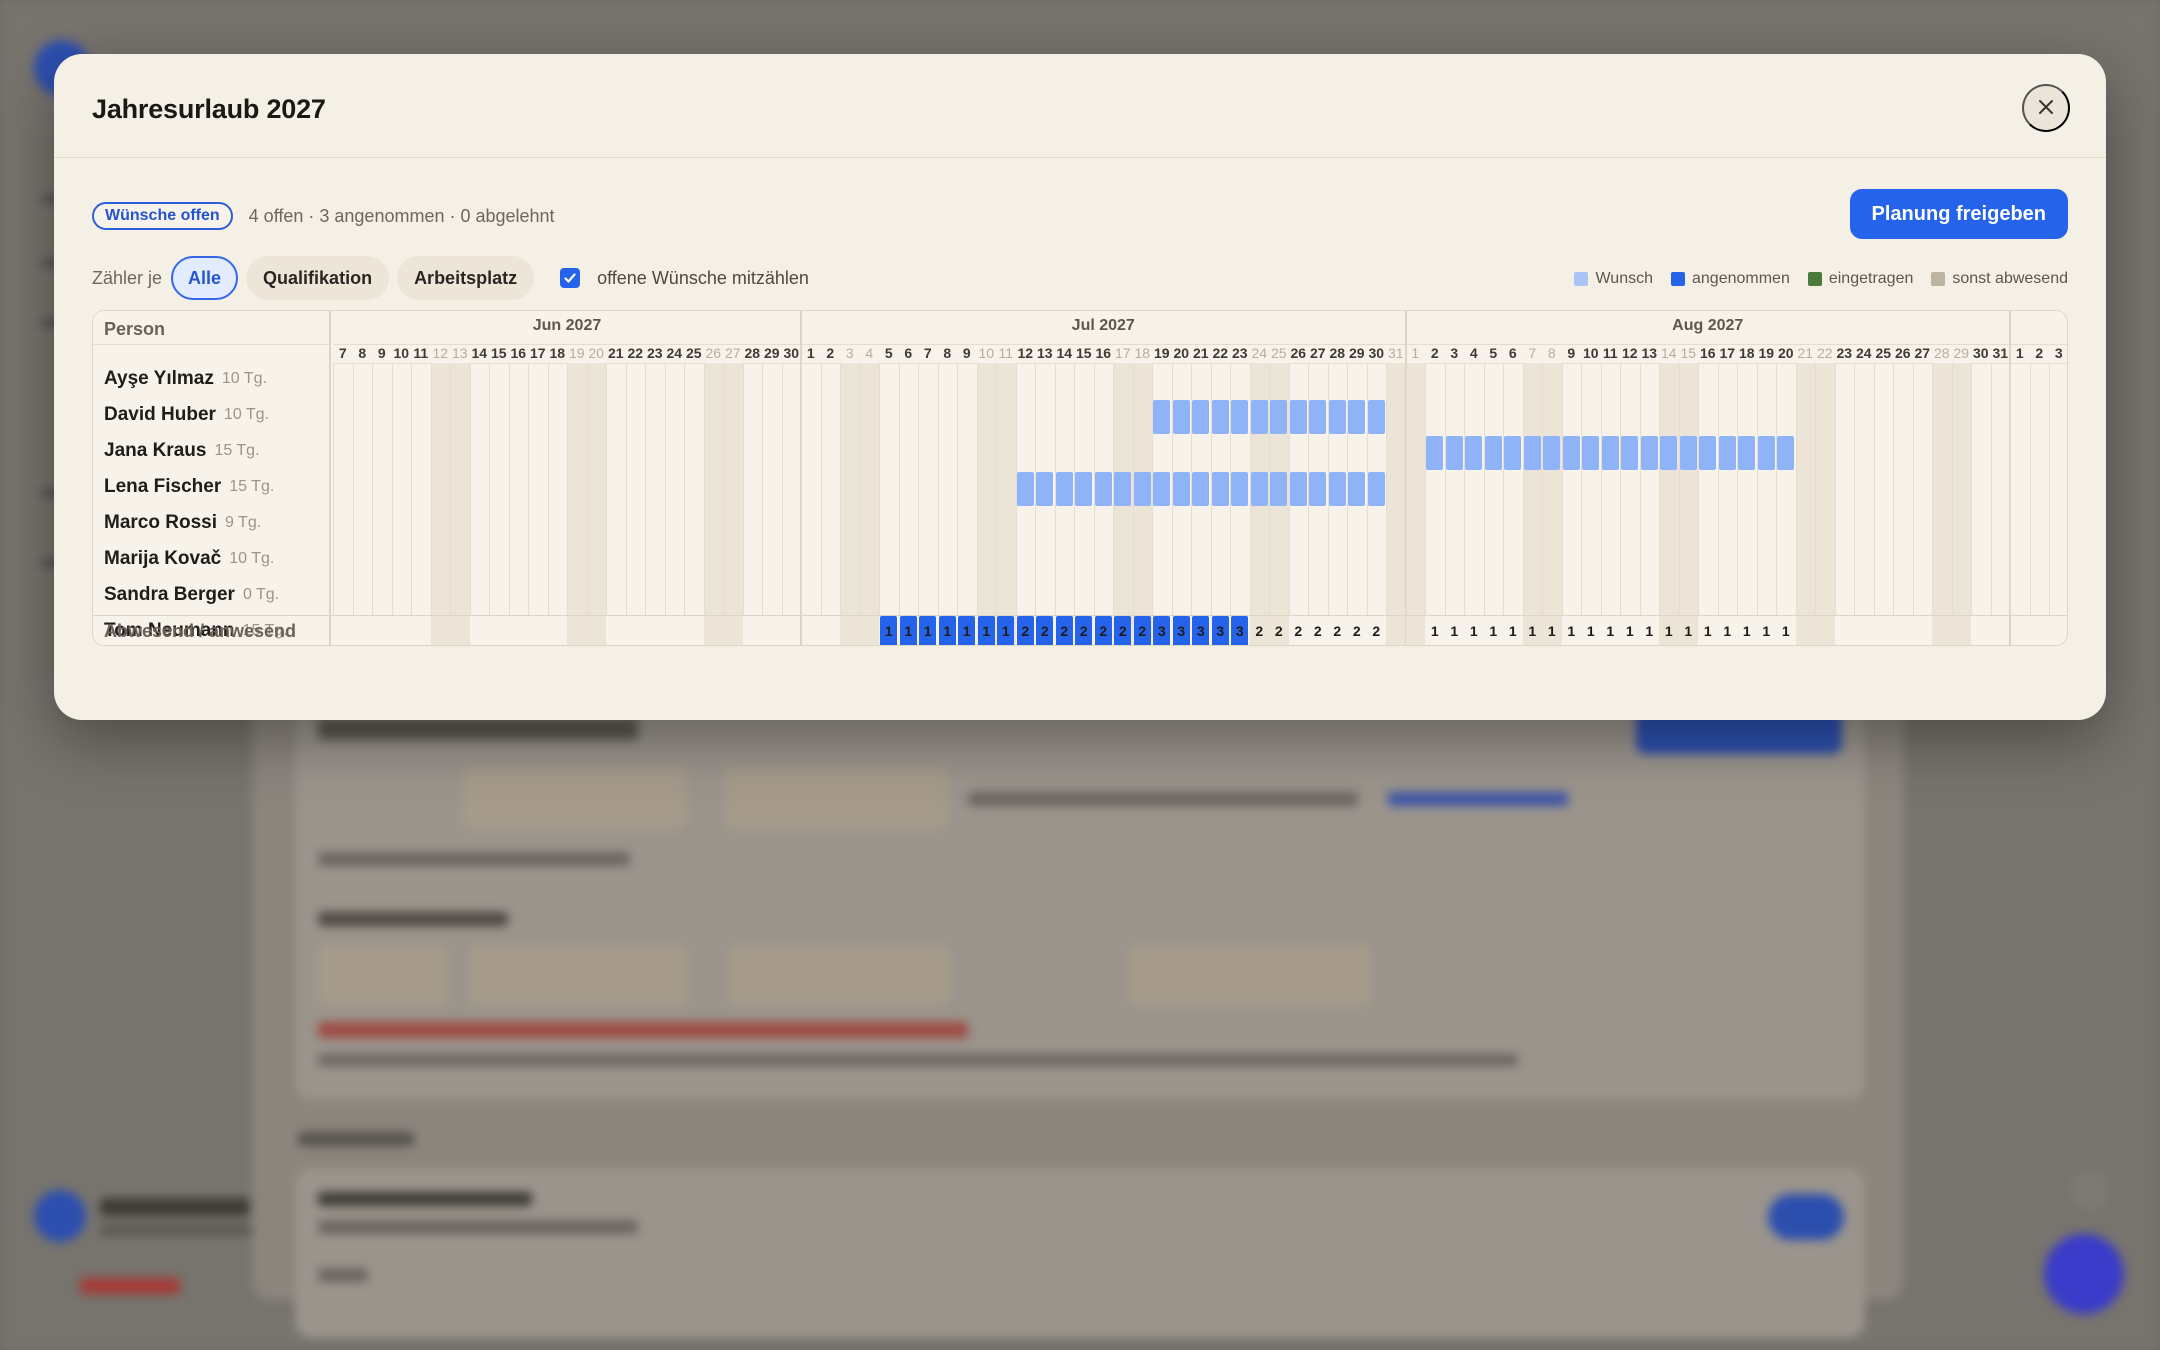 The image size is (2160, 1350). Describe the element at coordinates (839, 975) in the screenshot. I see `date-input` at that location.